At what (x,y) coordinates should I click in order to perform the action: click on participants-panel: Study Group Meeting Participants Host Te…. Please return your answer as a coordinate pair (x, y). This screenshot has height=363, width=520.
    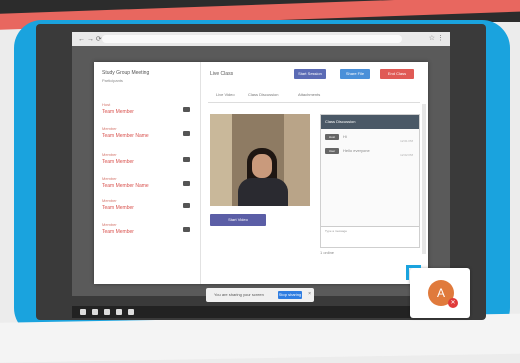
    Looking at the image, I should click on (147, 173).